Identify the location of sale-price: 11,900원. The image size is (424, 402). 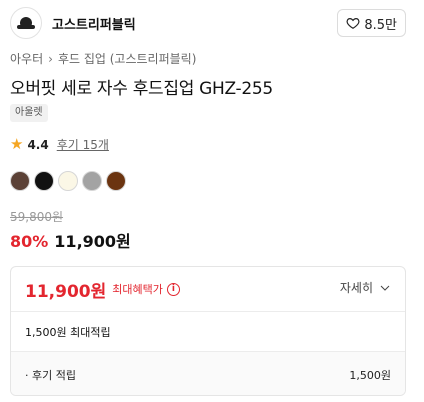
(92, 241).